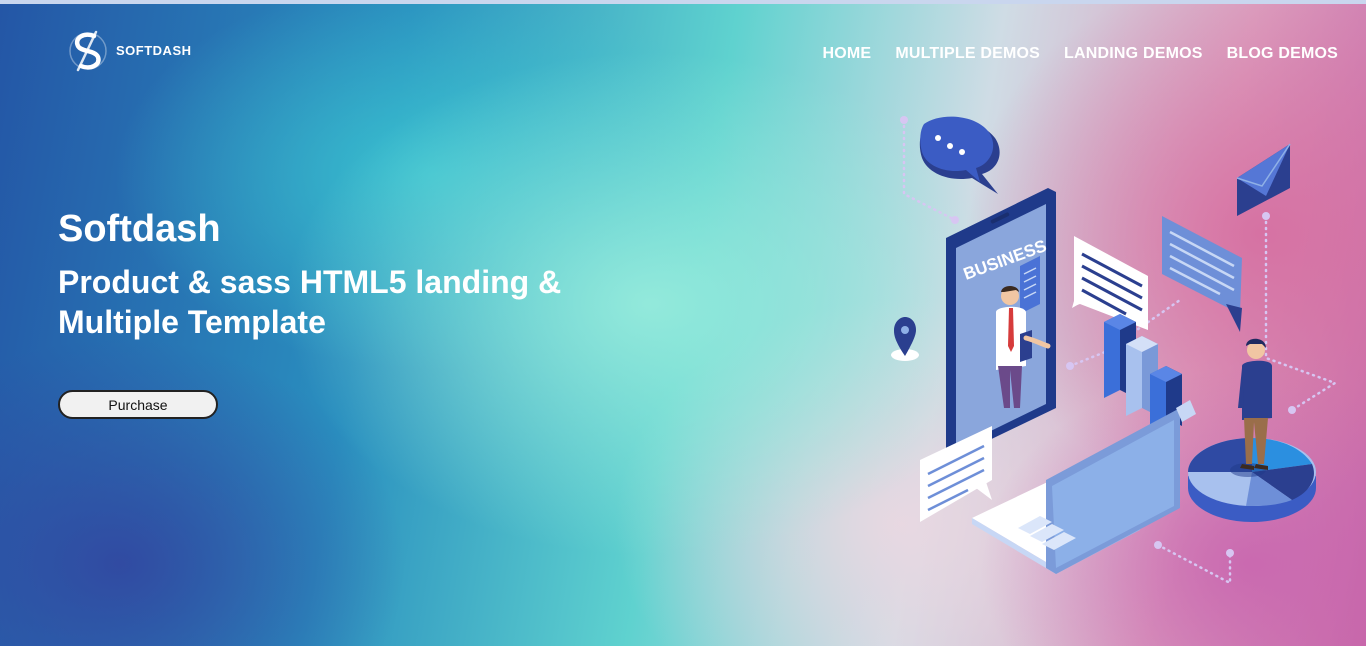 The width and height of the screenshot is (1366, 646). What do you see at coordinates (138, 404) in the screenshot?
I see `purchase-button: Purchase` at bounding box center [138, 404].